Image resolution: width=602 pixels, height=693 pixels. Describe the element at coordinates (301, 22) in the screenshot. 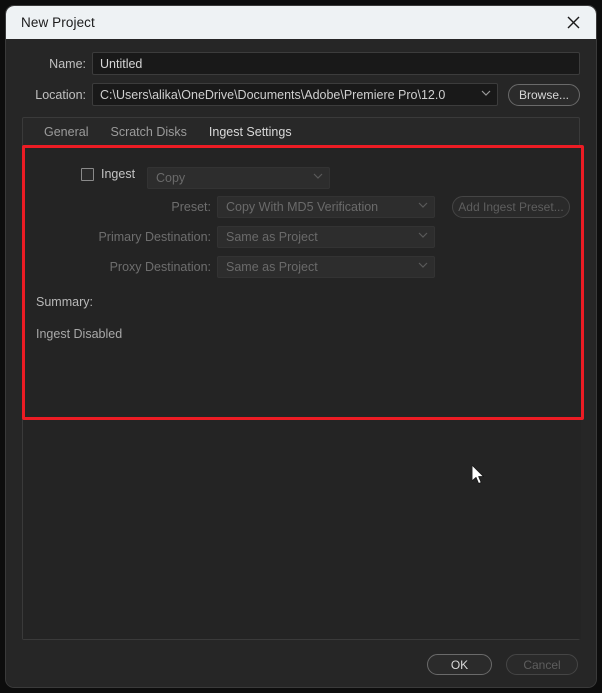

I see `dialog-titlebar: New Project` at that location.